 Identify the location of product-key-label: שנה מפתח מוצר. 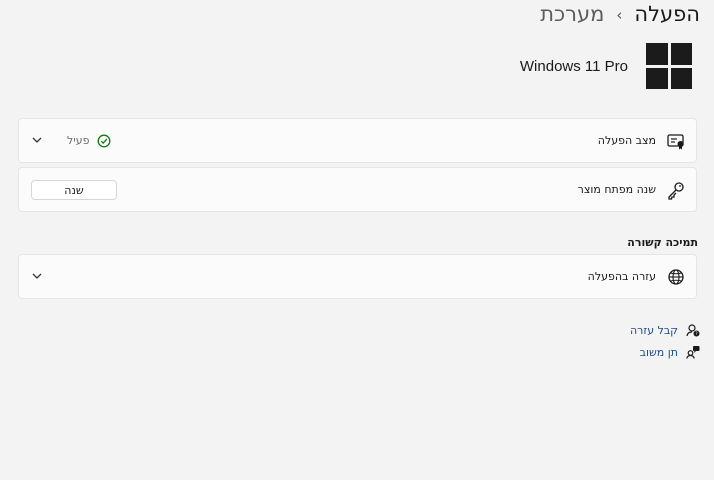
(616, 189).